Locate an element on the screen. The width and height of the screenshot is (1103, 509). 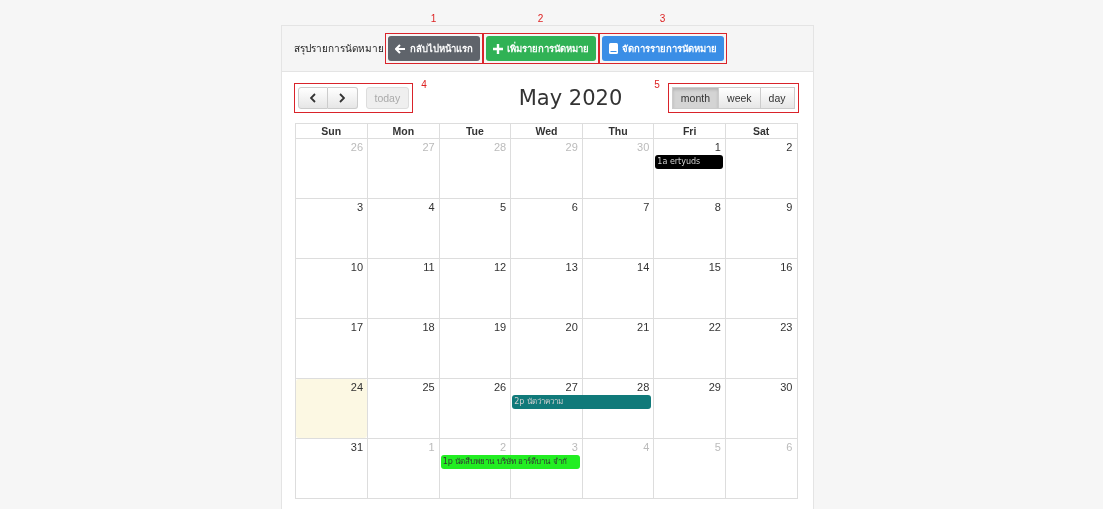
next-button is located at coordinates (342, 98).